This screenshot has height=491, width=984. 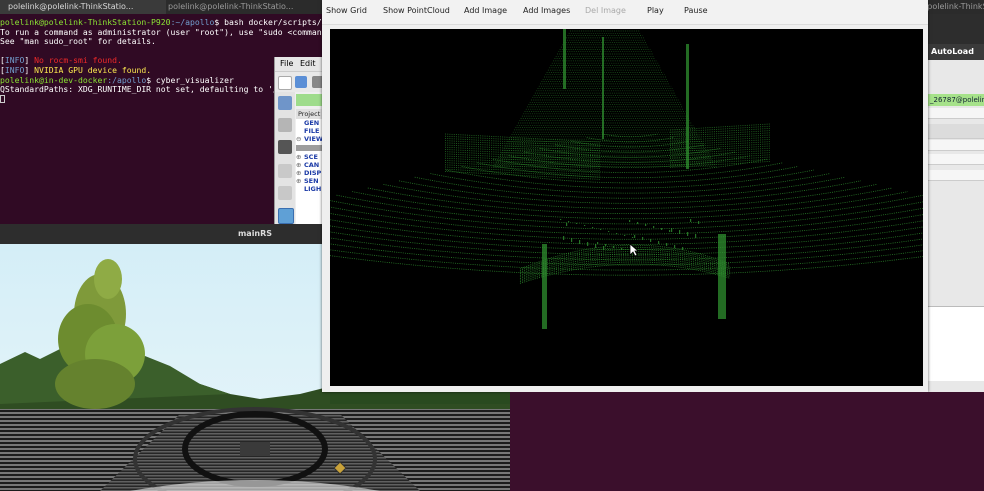 What do you see at coordinates (956, 52) in the screenshot?
I see `autoload-title: AutoLoad` at bounding box center [956, 52].